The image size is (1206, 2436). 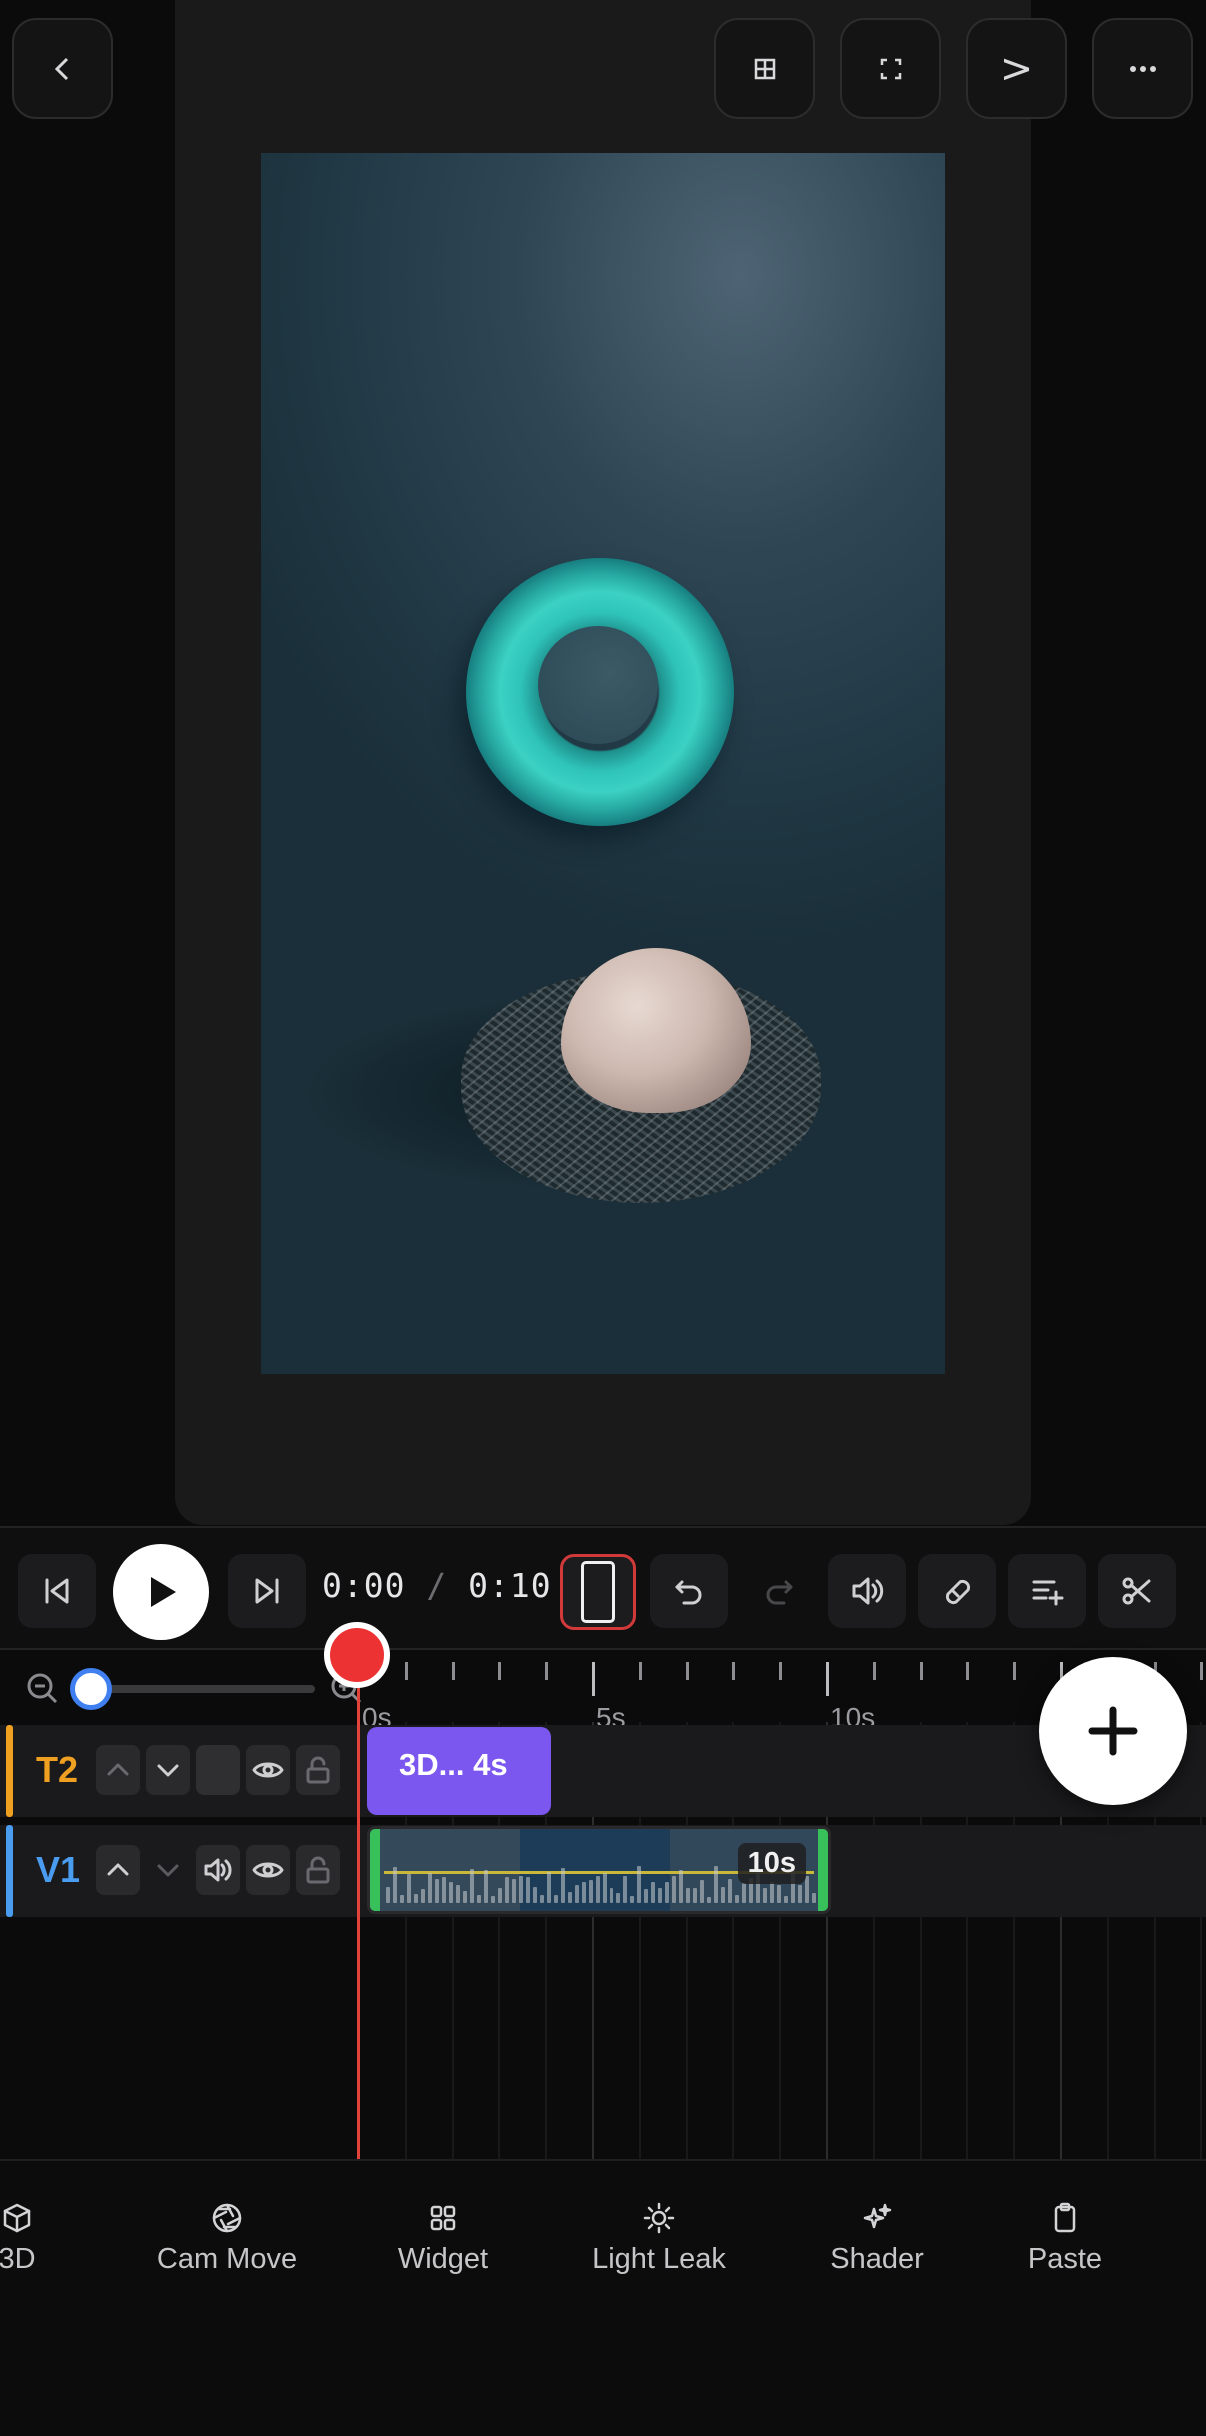 I want to click on tool-widget: Widget, so click(x=443, y=2246).